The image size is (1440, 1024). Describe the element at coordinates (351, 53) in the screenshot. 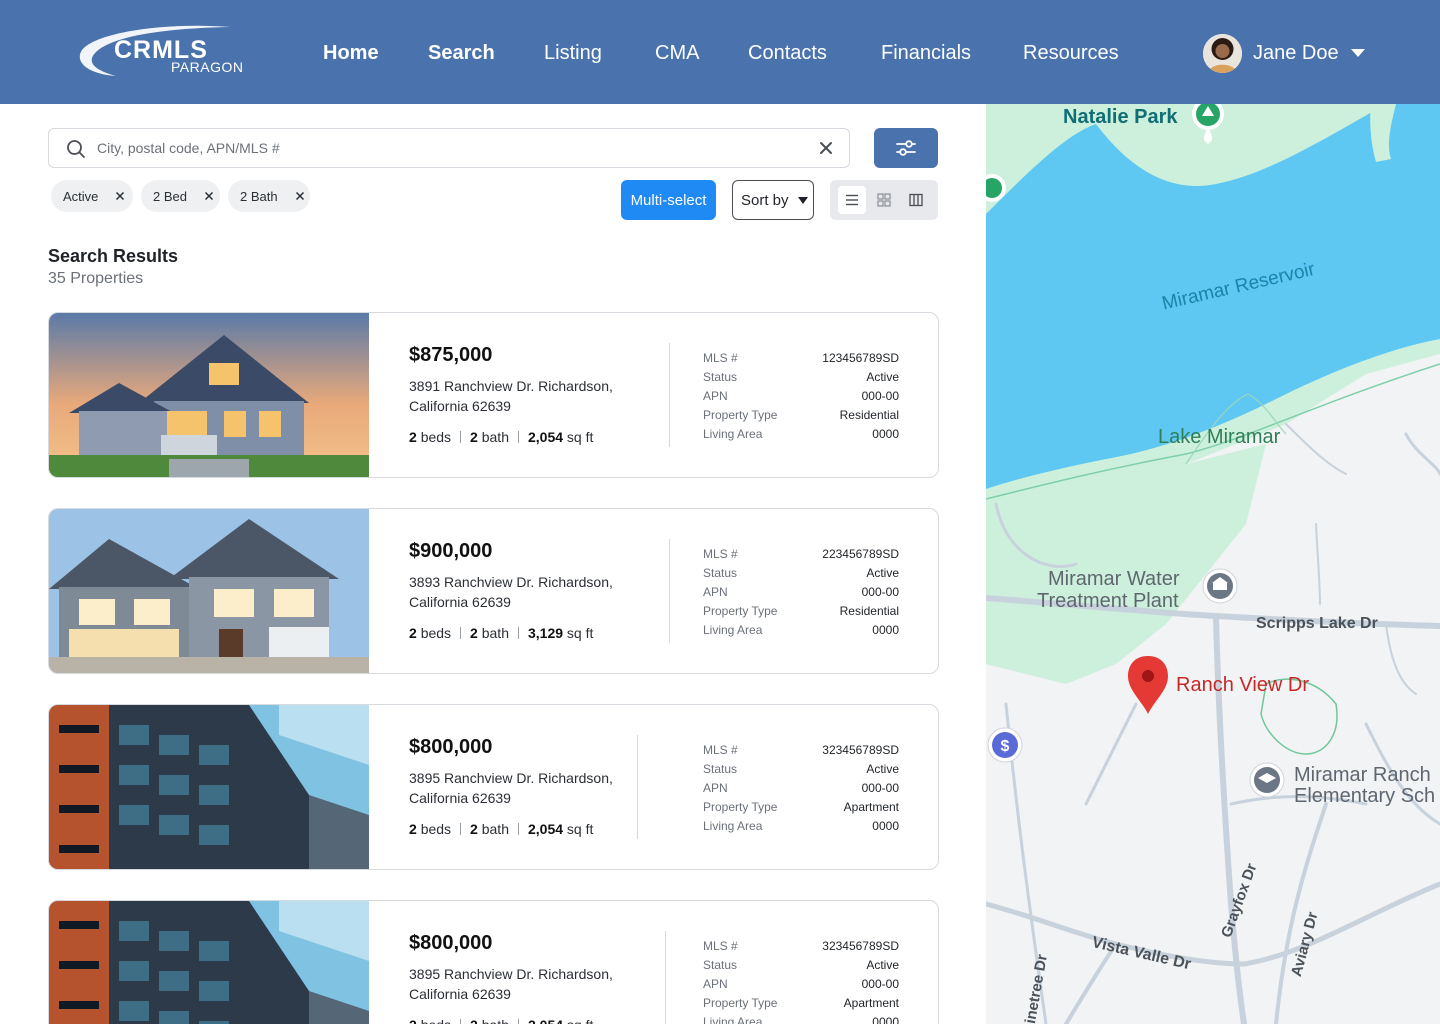

I see `nav-home: Home` at that location.